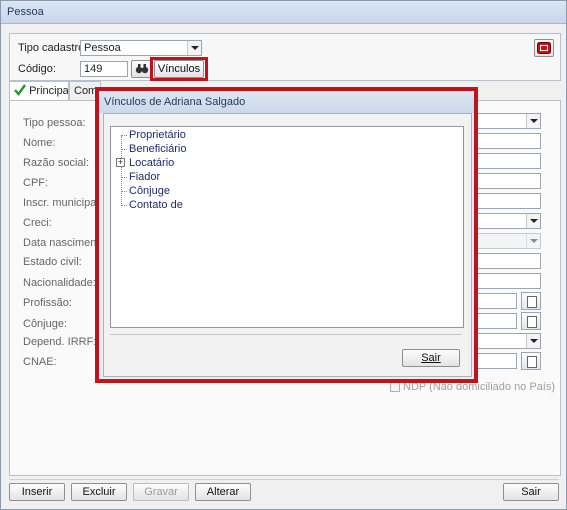 Image resolution: width=567 pixels, height=510 pixels. Describe the element at coordinates (121, 171) in the screenshot. I see `tree-connector` at that location.